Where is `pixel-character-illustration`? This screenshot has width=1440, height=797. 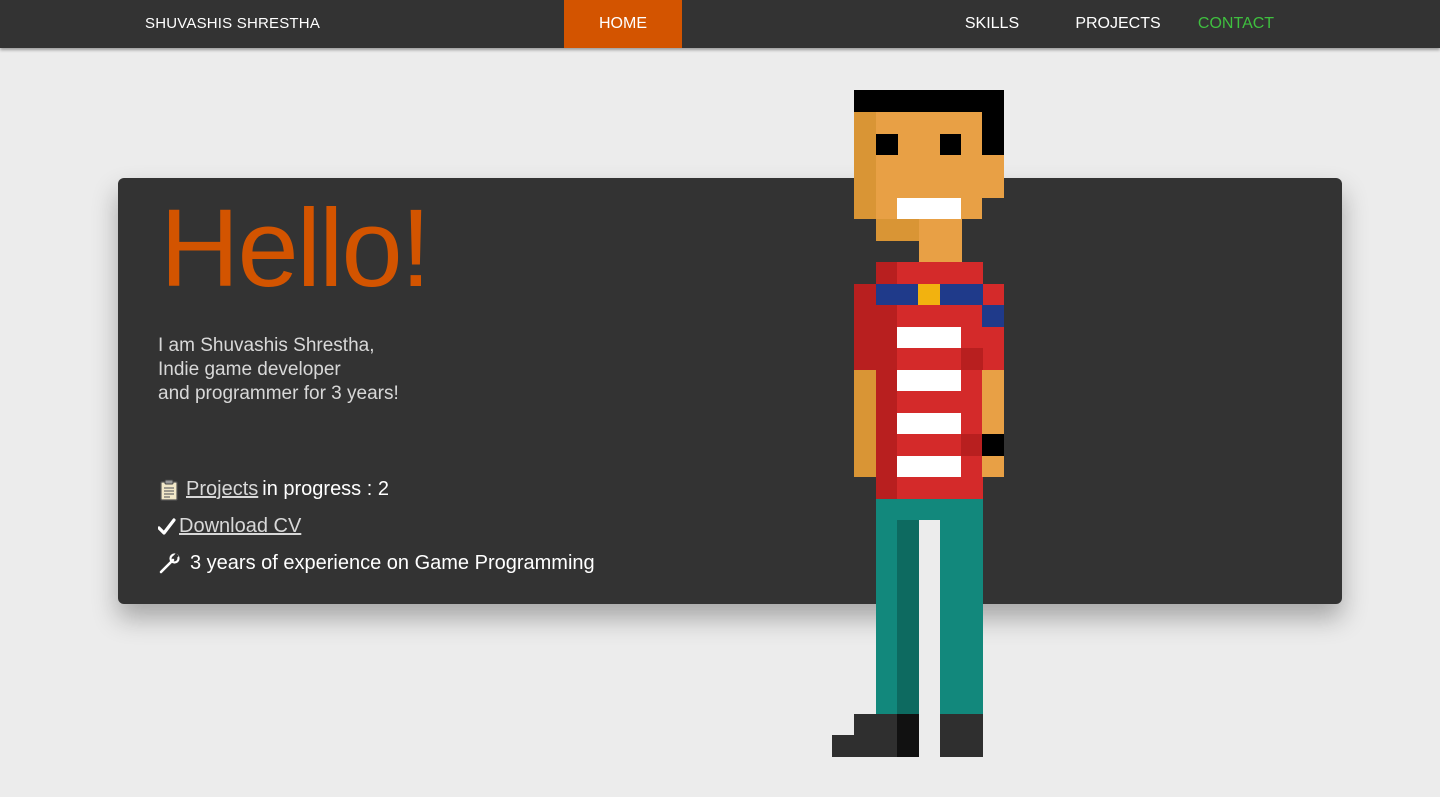
pixel-character-illustration is located at coordinates (918, 423).